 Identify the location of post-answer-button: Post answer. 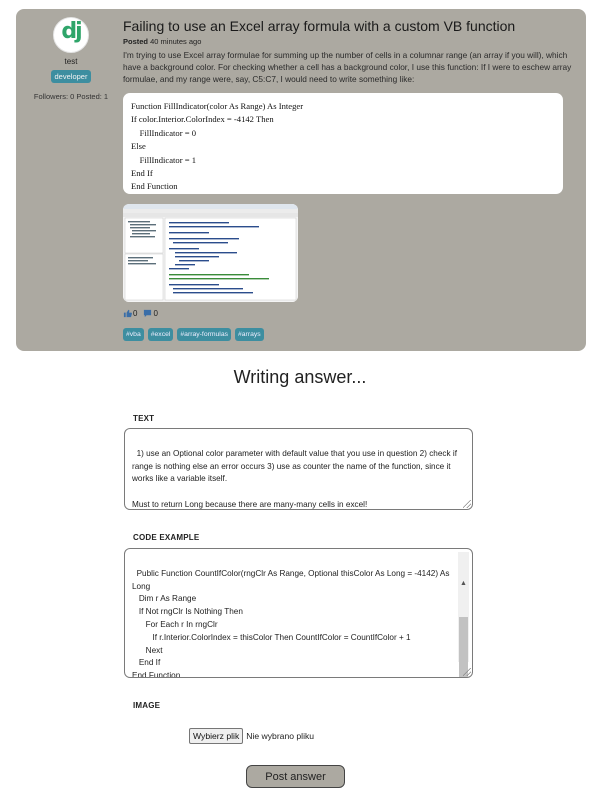
(295, 776).